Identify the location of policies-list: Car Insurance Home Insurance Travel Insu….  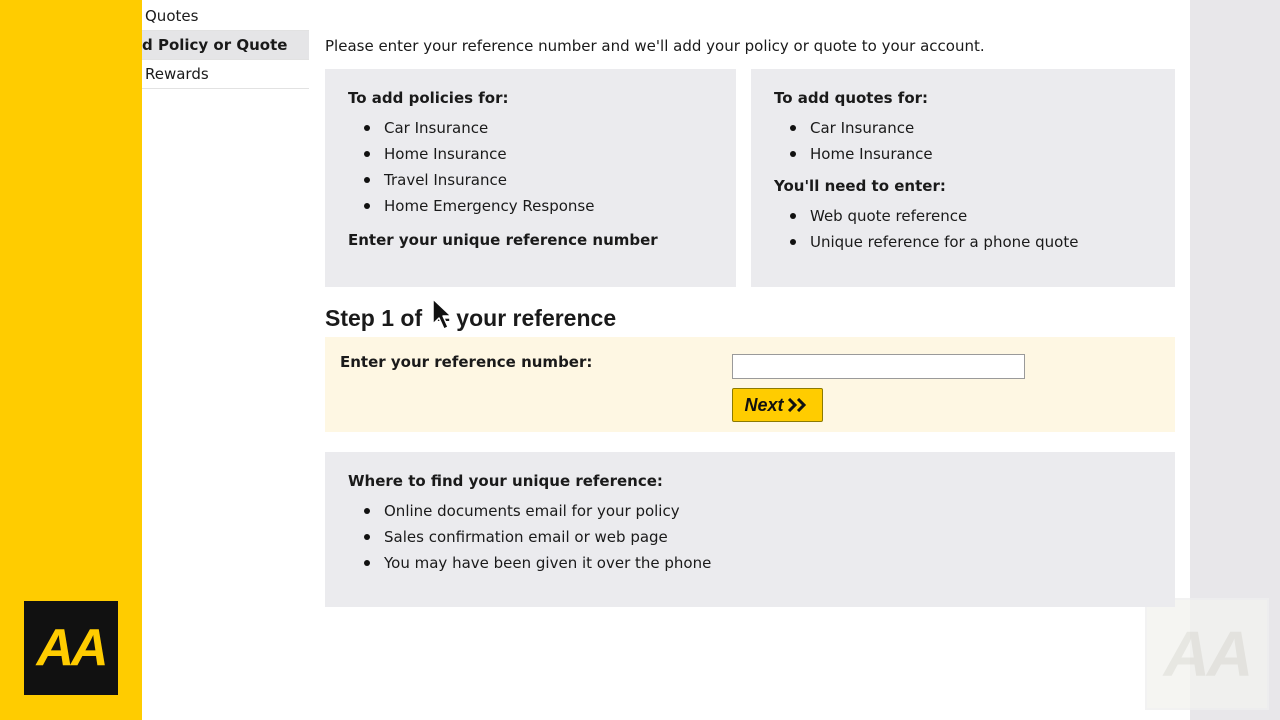
(542, 167).